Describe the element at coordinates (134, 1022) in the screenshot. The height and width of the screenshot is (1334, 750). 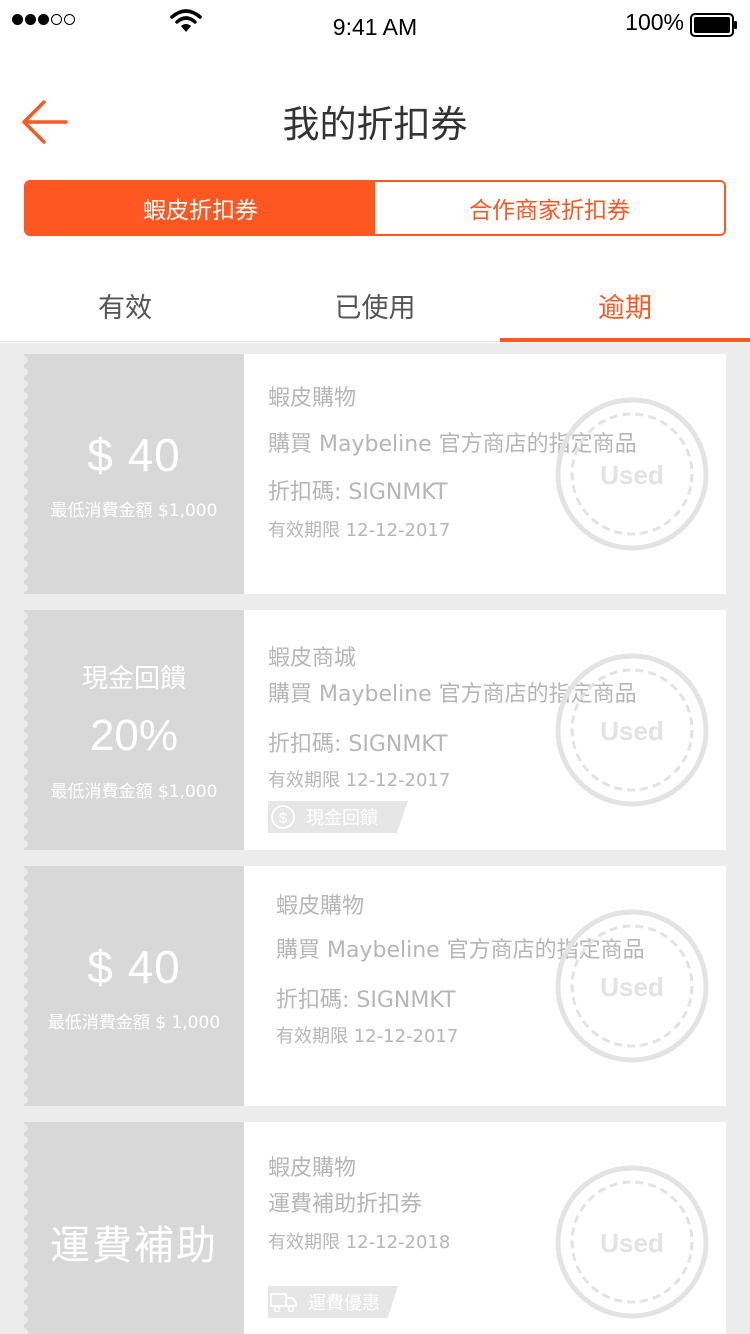
I see `coupon-min-spend: 最低消費金額 $ 1,000` at that location.